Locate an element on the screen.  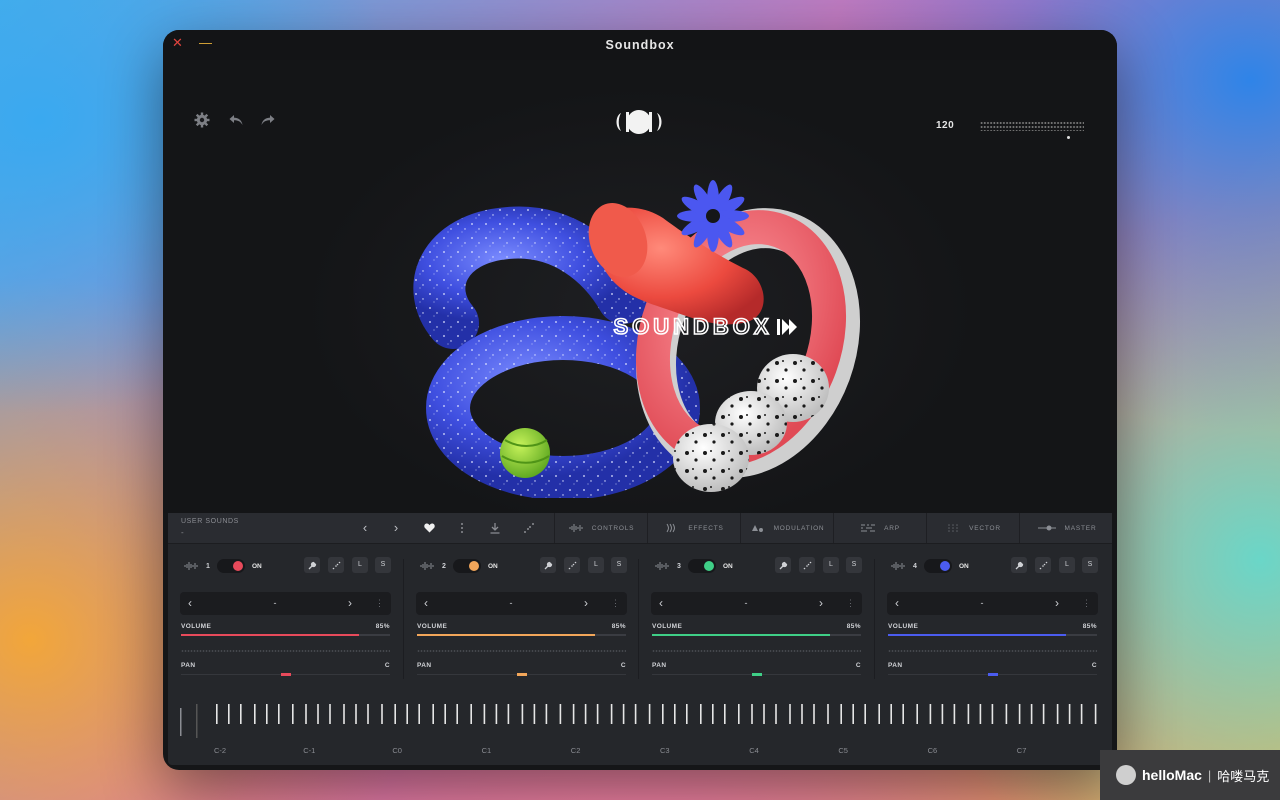
redo-icon is located at coordinates (268, 120).